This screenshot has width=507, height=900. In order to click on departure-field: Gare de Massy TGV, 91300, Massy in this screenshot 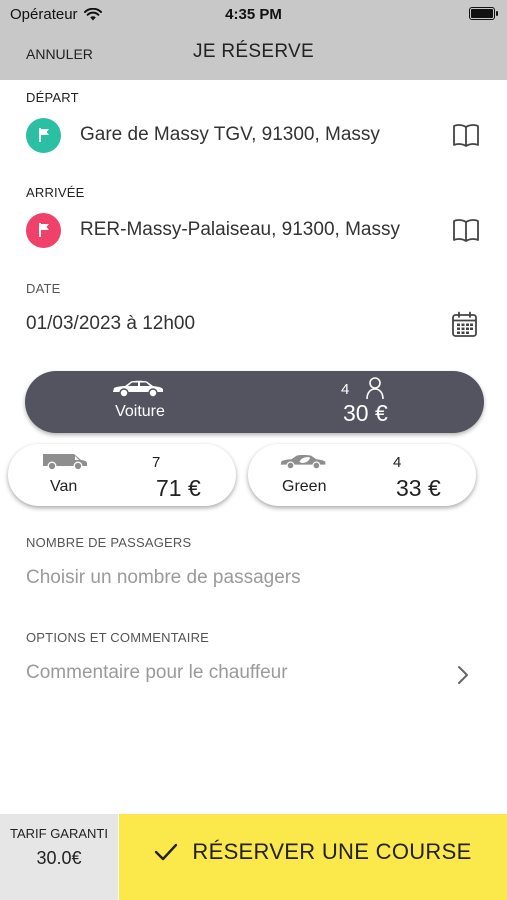, I will do `click(256, 135)`.